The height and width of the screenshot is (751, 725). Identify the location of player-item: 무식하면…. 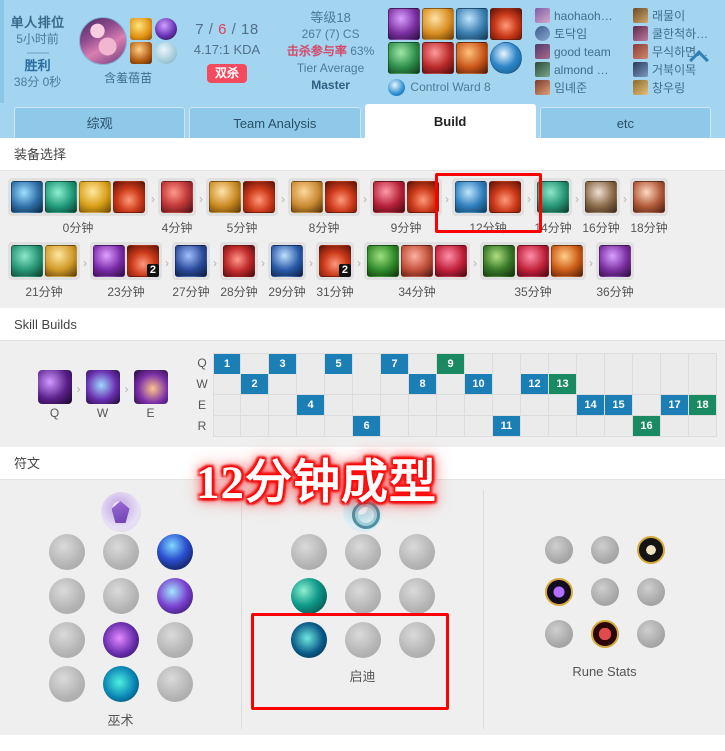
(678, 51).